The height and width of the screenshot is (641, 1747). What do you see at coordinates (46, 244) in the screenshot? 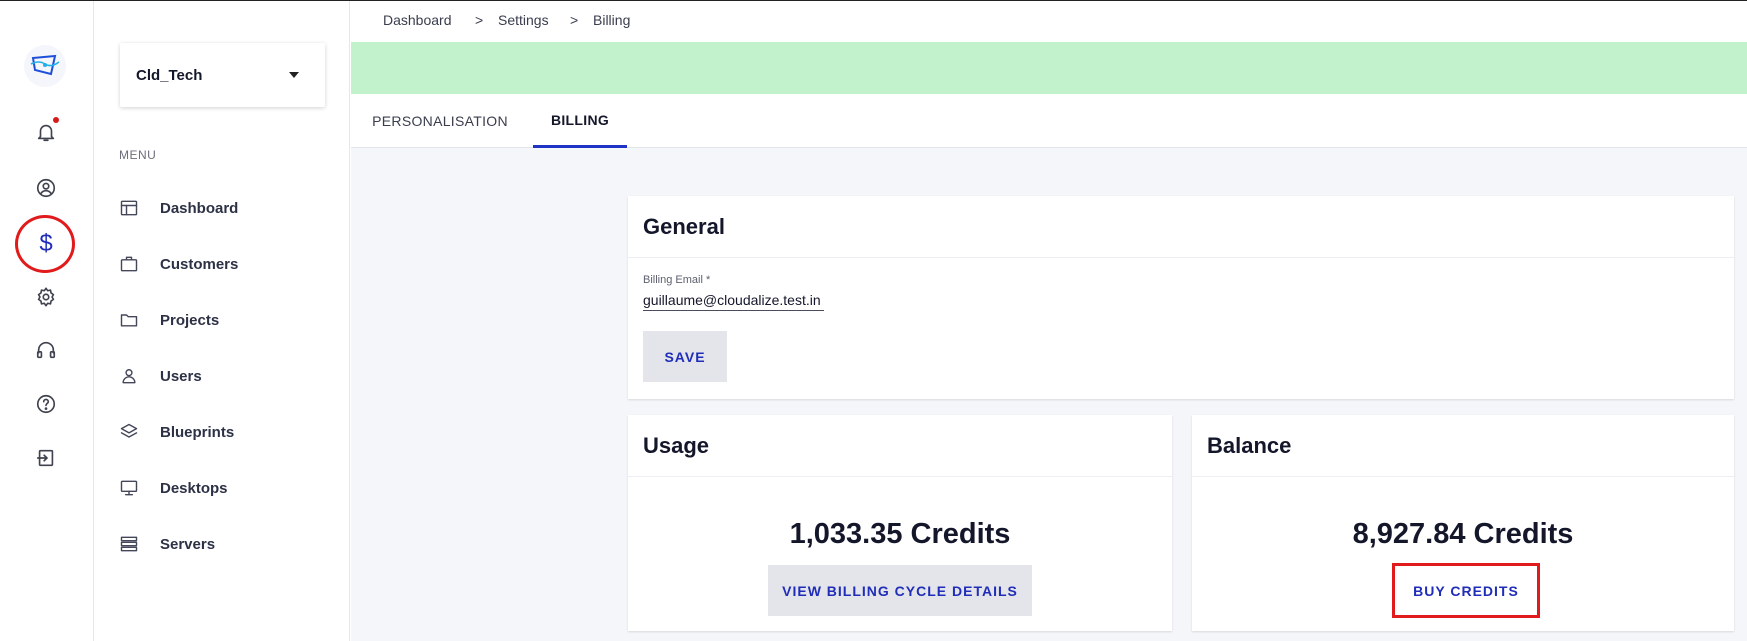
I see `dollar-icon: $` at bounding box center [46, 244].